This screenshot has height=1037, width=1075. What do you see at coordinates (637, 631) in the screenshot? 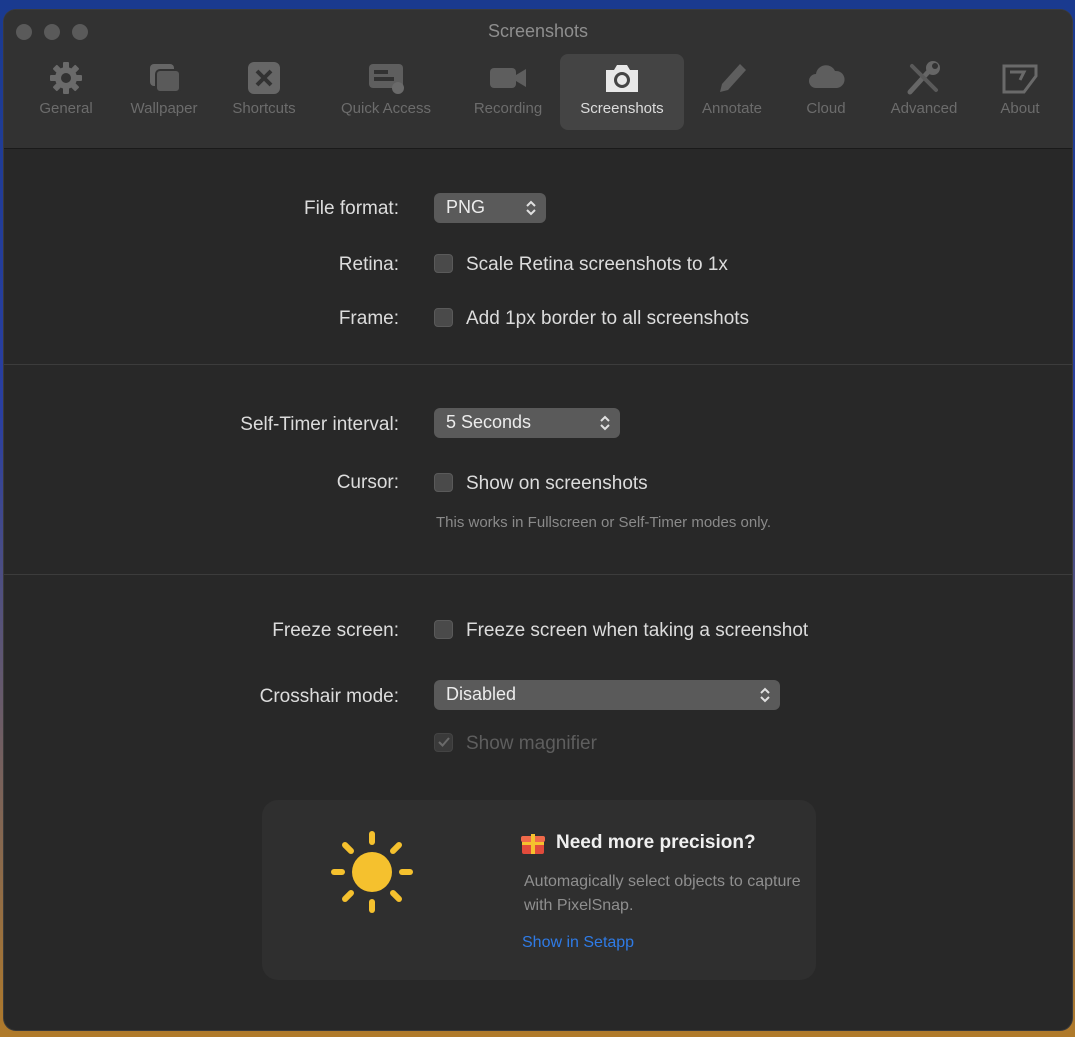
I see `freeze-screen-checkbox-label: Freeze screen when taking a screenshot` at bounding box center [637, 631].